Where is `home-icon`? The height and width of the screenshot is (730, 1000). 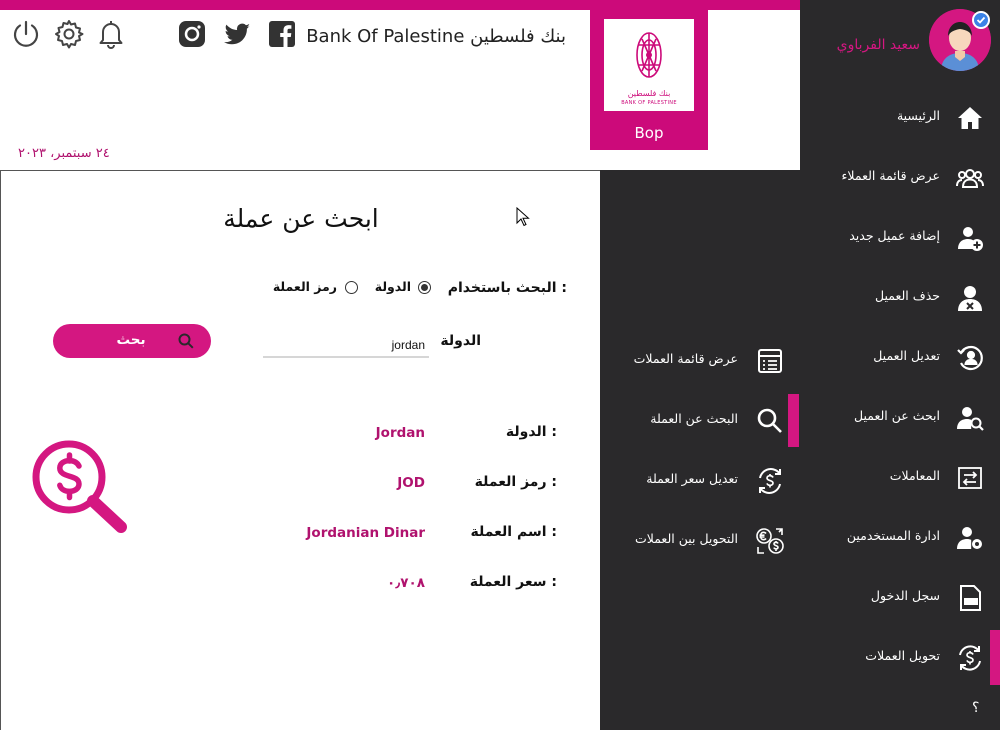
home-icon is located at coordinates (970, 118).